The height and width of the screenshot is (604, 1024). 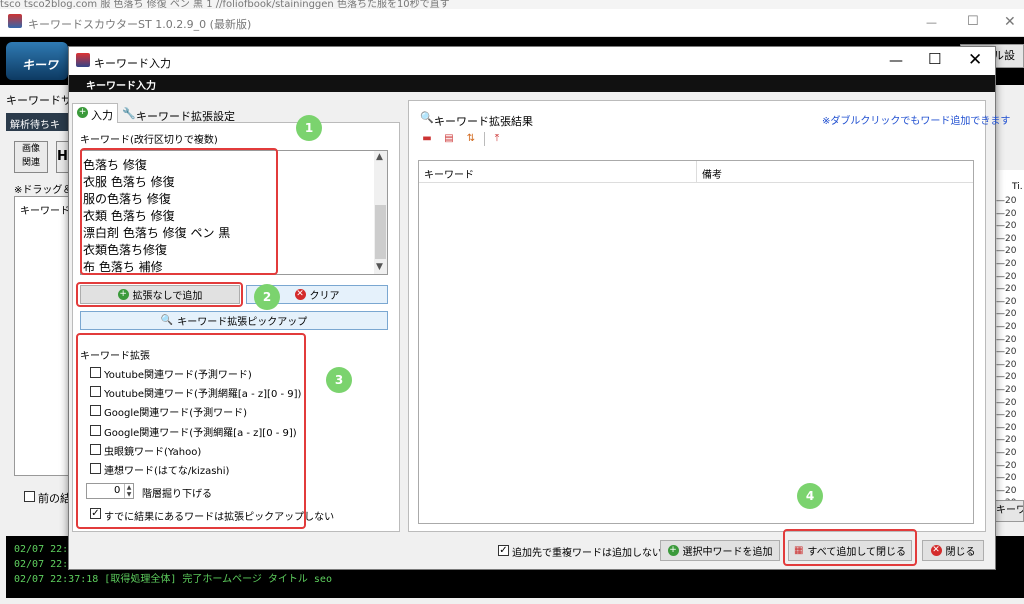 I want to click on annotation-number-2: 2, so click(x=267, y=297).